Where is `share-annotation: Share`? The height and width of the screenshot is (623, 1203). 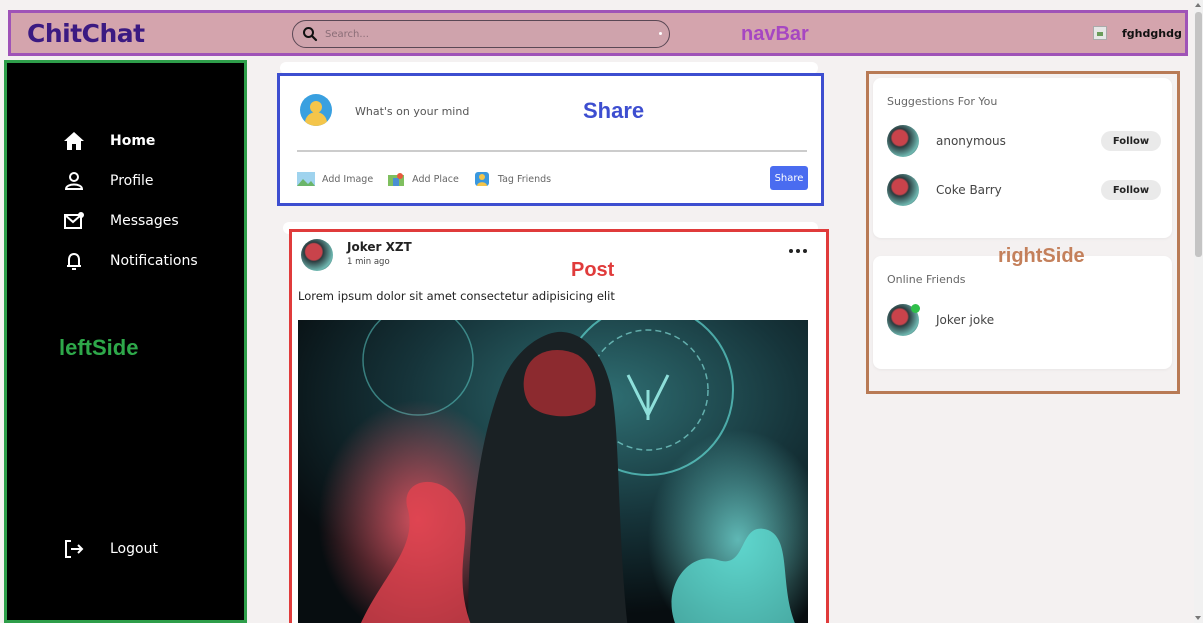
share-annotation: Share is located at coordinates (614, 110).